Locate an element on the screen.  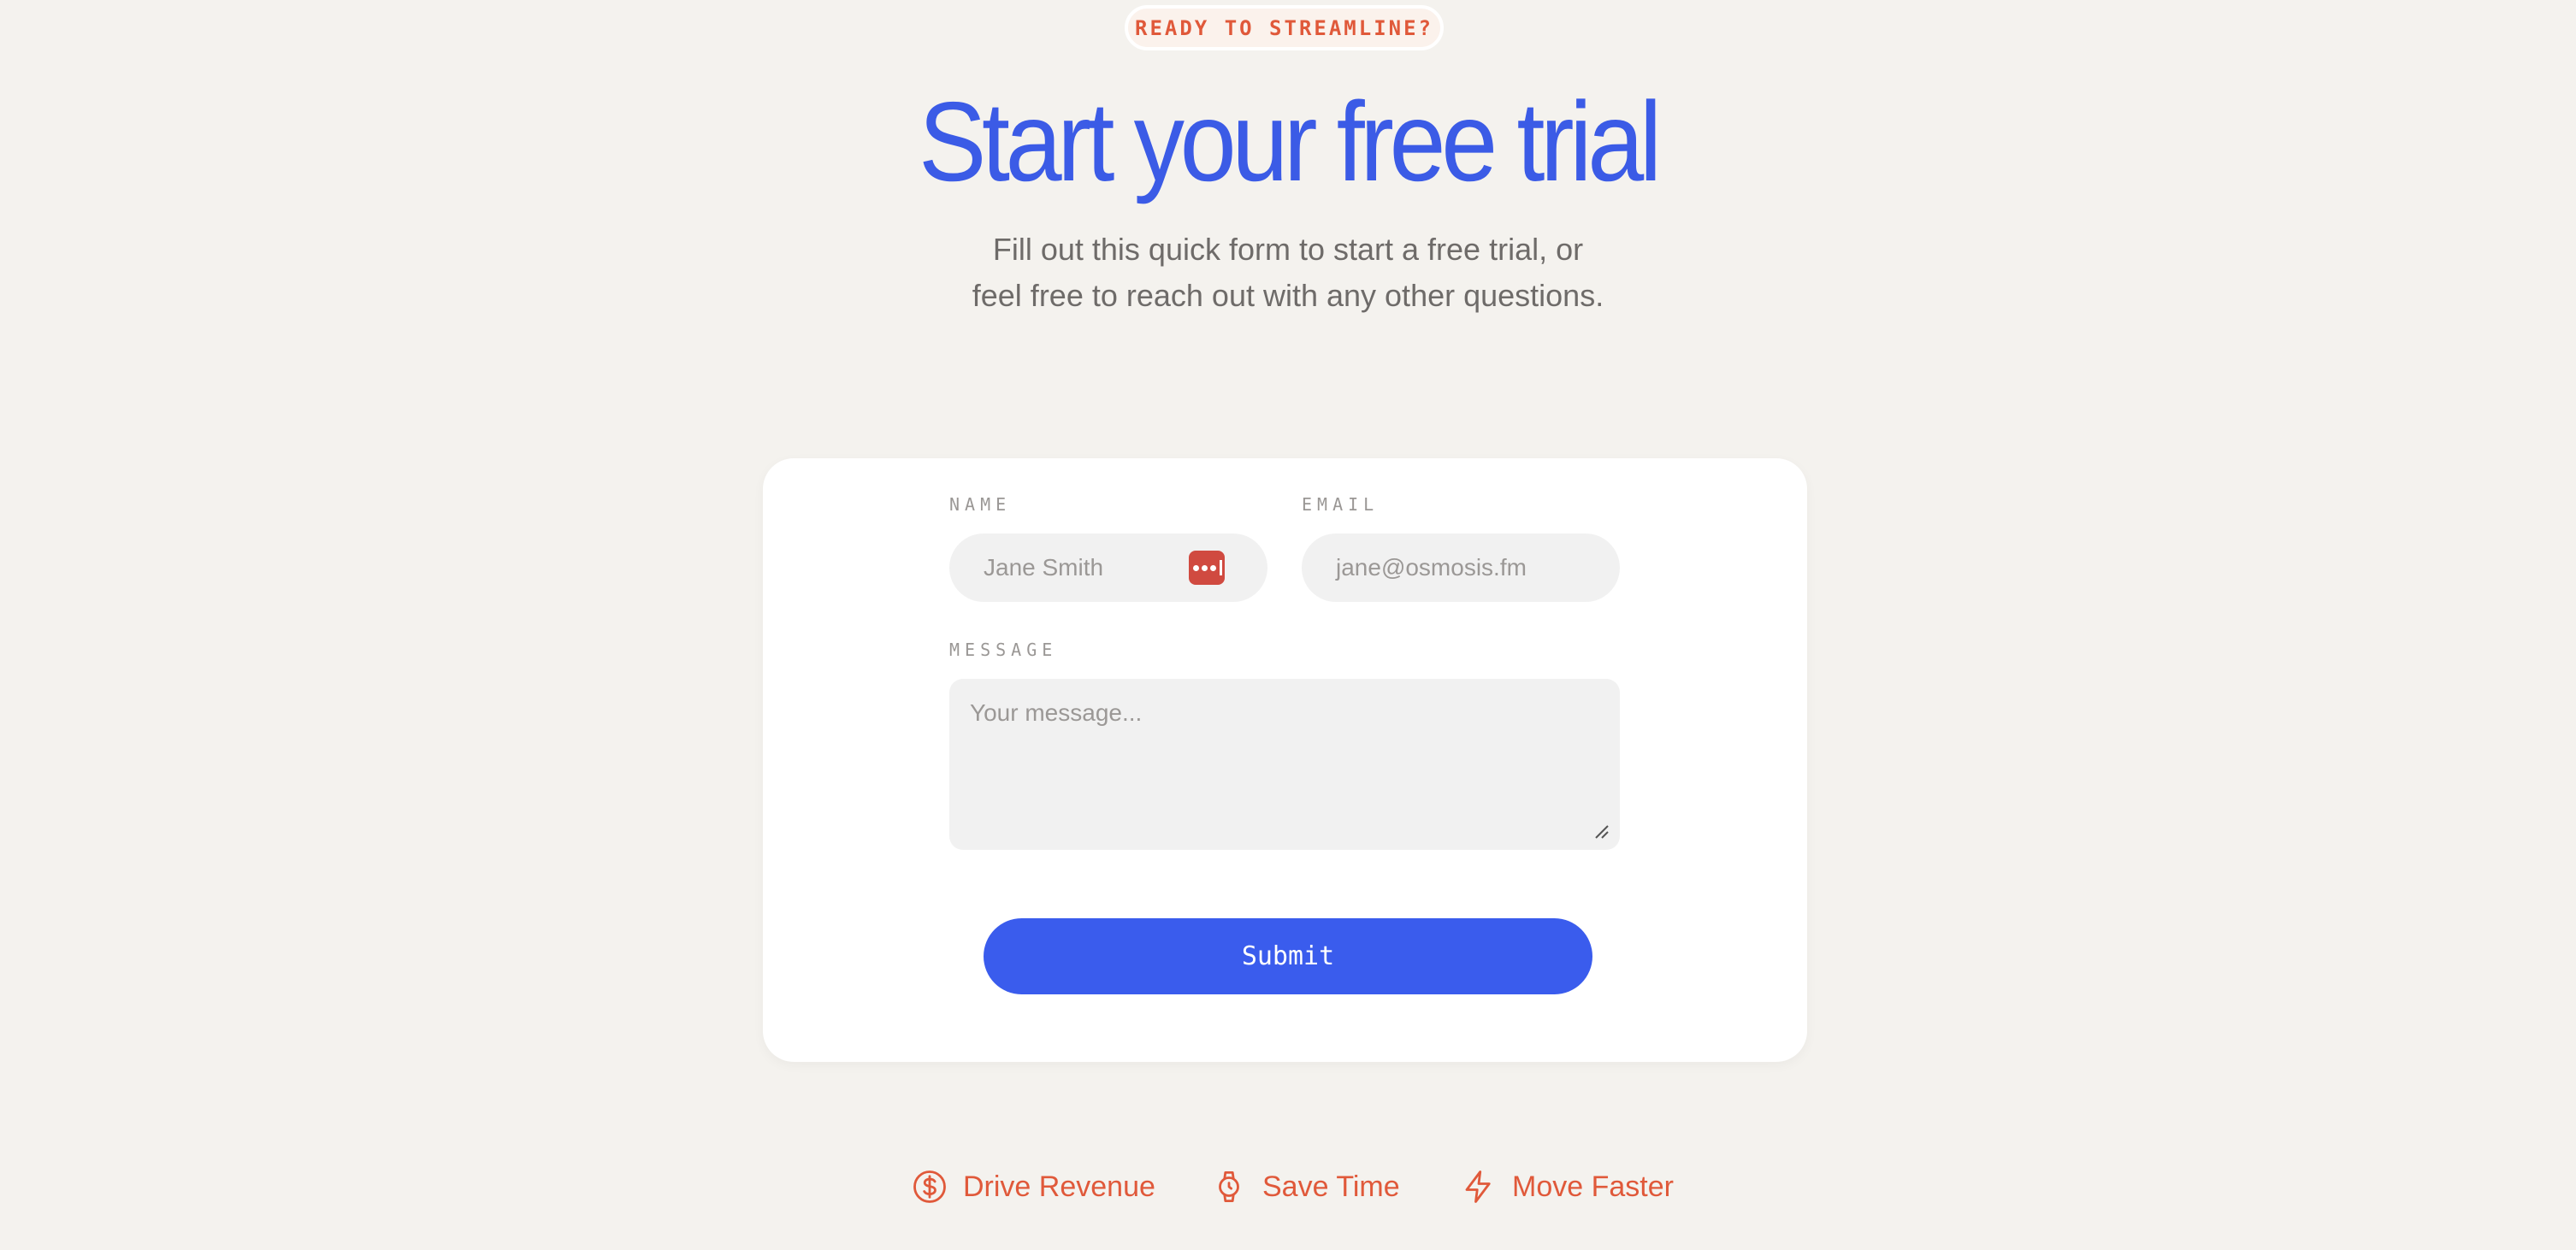
feature-label: Move Faster is located at coordinates (1593, 1186).